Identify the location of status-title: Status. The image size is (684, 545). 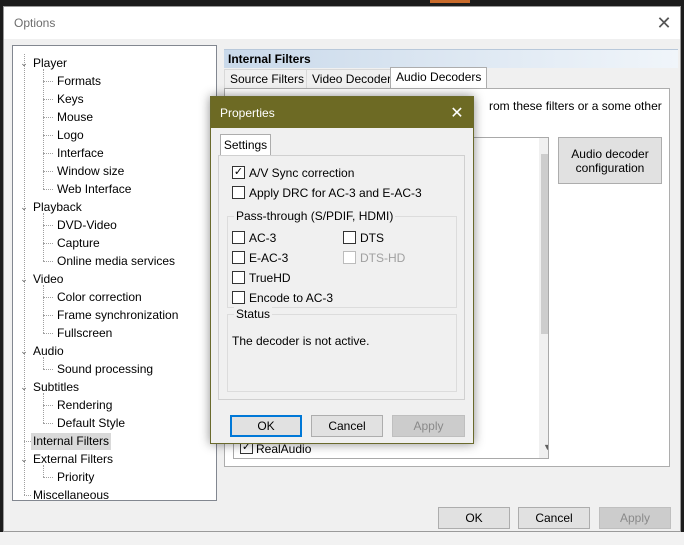
(253, 314).